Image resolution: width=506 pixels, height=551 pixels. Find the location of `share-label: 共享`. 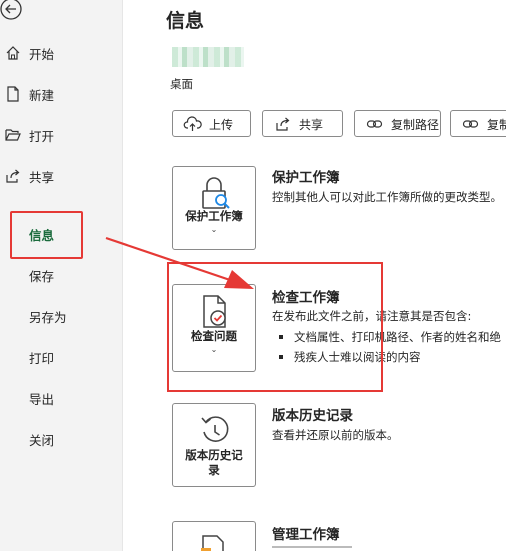

share-label: 共享 is located at coordinates (311, 125).